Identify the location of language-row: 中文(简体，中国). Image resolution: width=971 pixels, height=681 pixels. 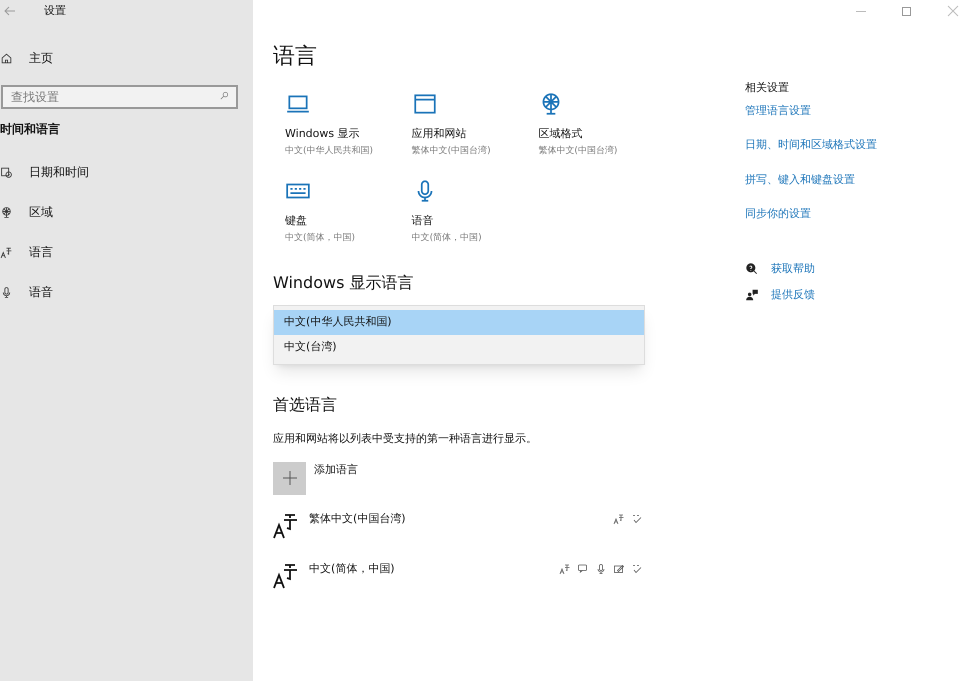
(458, 577).